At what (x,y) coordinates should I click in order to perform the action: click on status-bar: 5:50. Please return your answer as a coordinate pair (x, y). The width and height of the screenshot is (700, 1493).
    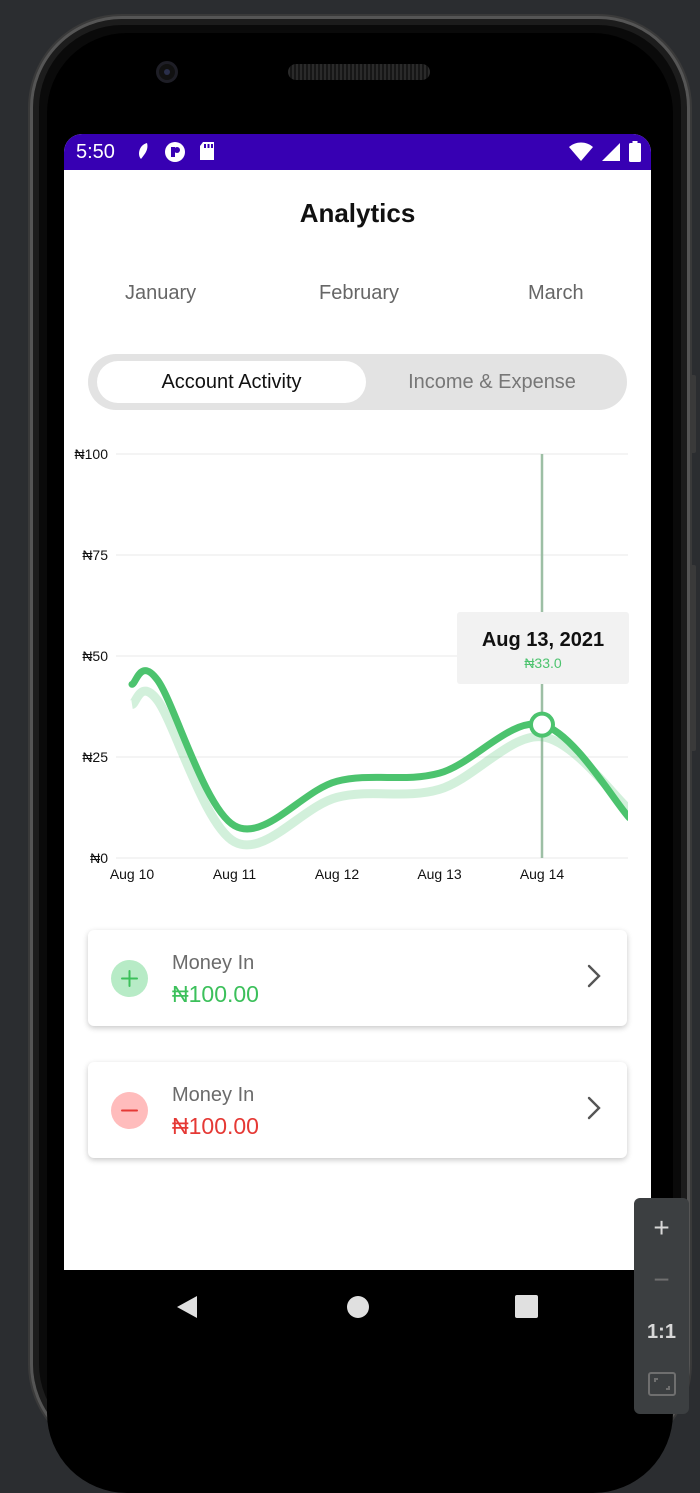
    Looking at the image, I should click on (357, 152).